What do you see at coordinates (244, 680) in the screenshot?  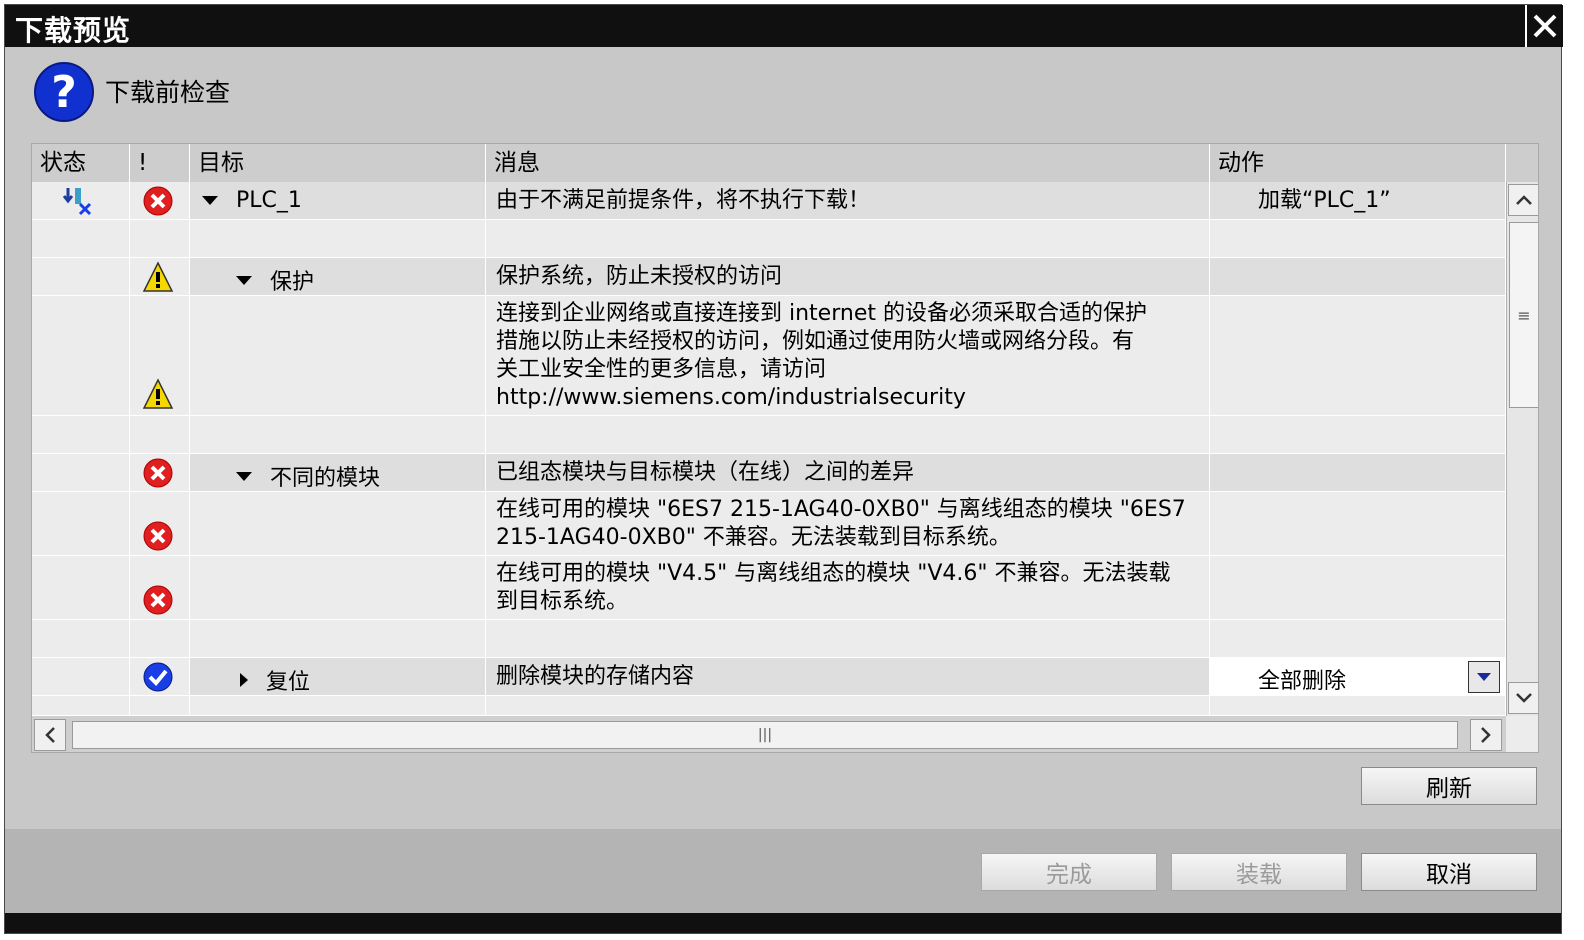 I see `collapse-arrow-icon` at bounding box center [244, 680].